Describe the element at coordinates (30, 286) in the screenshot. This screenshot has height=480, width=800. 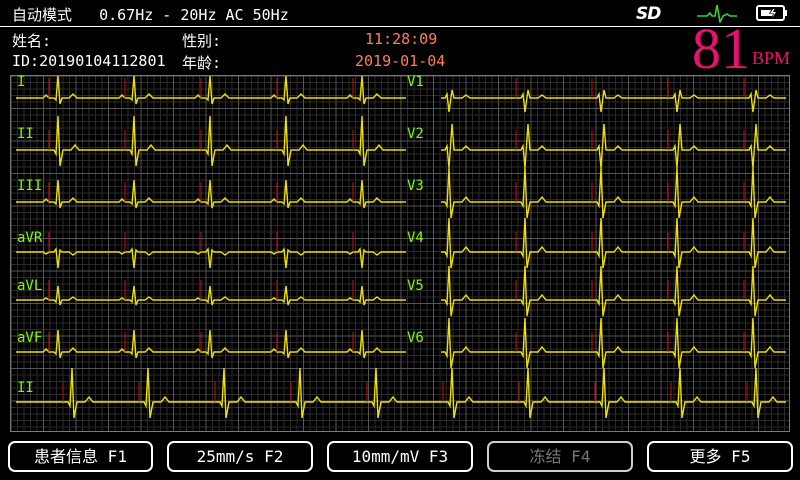
I see `lead-label-aVL: aVL` at that location.